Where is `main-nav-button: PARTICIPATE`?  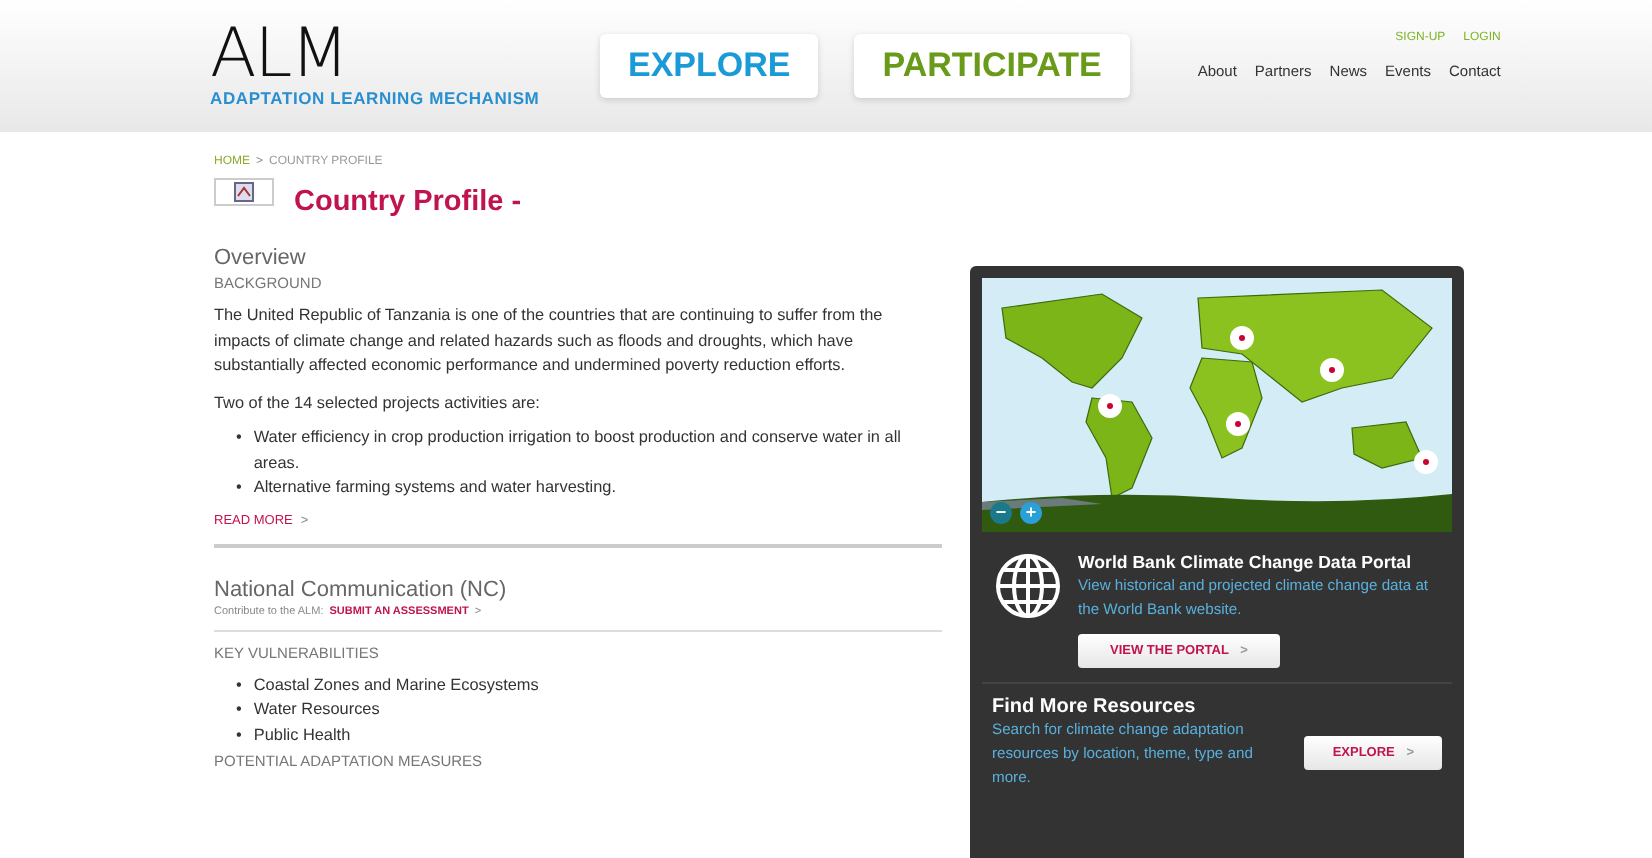 main-nav-button: PARTICIPATE is located at coordinates (992, 66).